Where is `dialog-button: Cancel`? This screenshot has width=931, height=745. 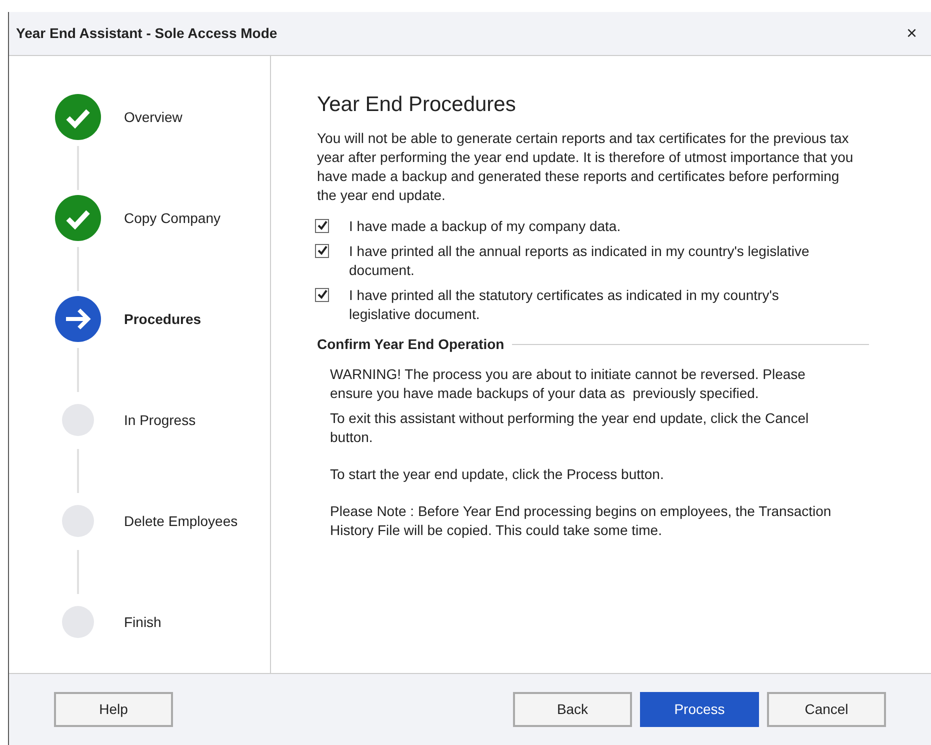
dialog-button: Cancel is located at coordinates (826, 709).